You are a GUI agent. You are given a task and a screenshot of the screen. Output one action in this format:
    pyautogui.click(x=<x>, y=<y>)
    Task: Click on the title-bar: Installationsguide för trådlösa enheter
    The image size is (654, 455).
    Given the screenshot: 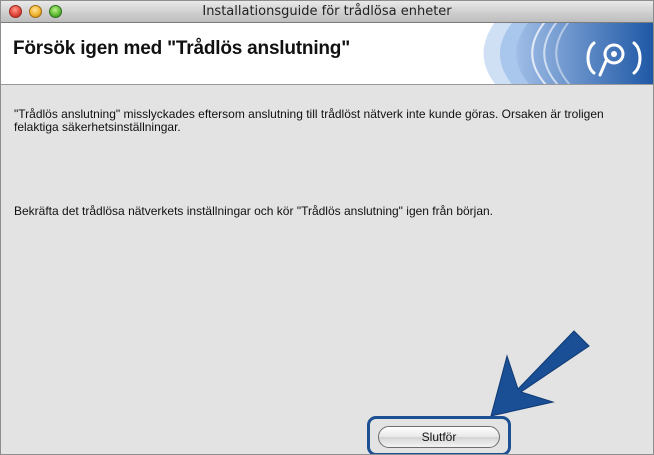 What is the action you would take?
    pyautogui.click(x=327, y=12)
    